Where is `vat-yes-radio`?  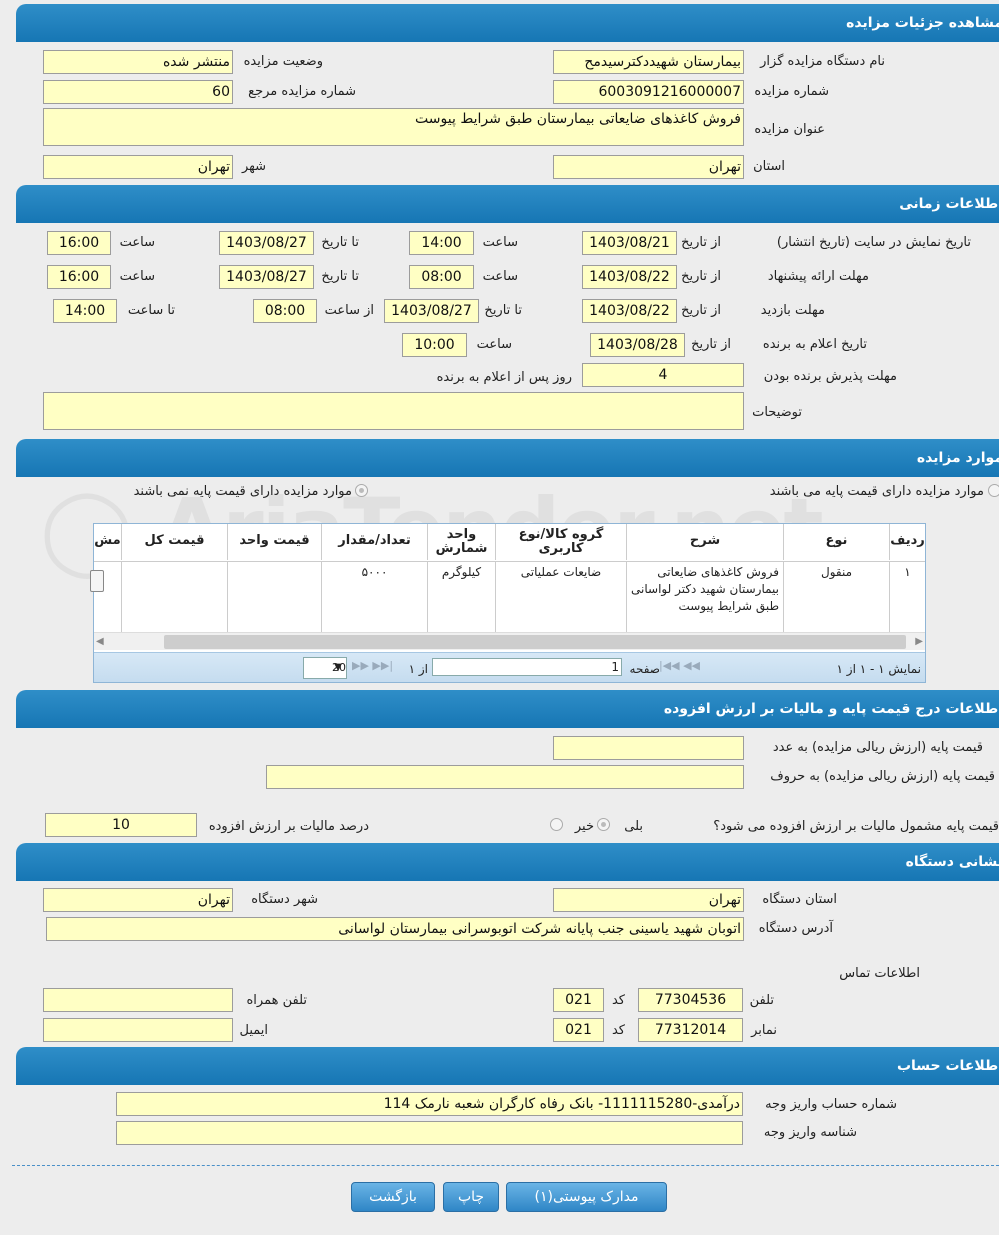 vat-yes-radio is located at coordinates (603, 824).